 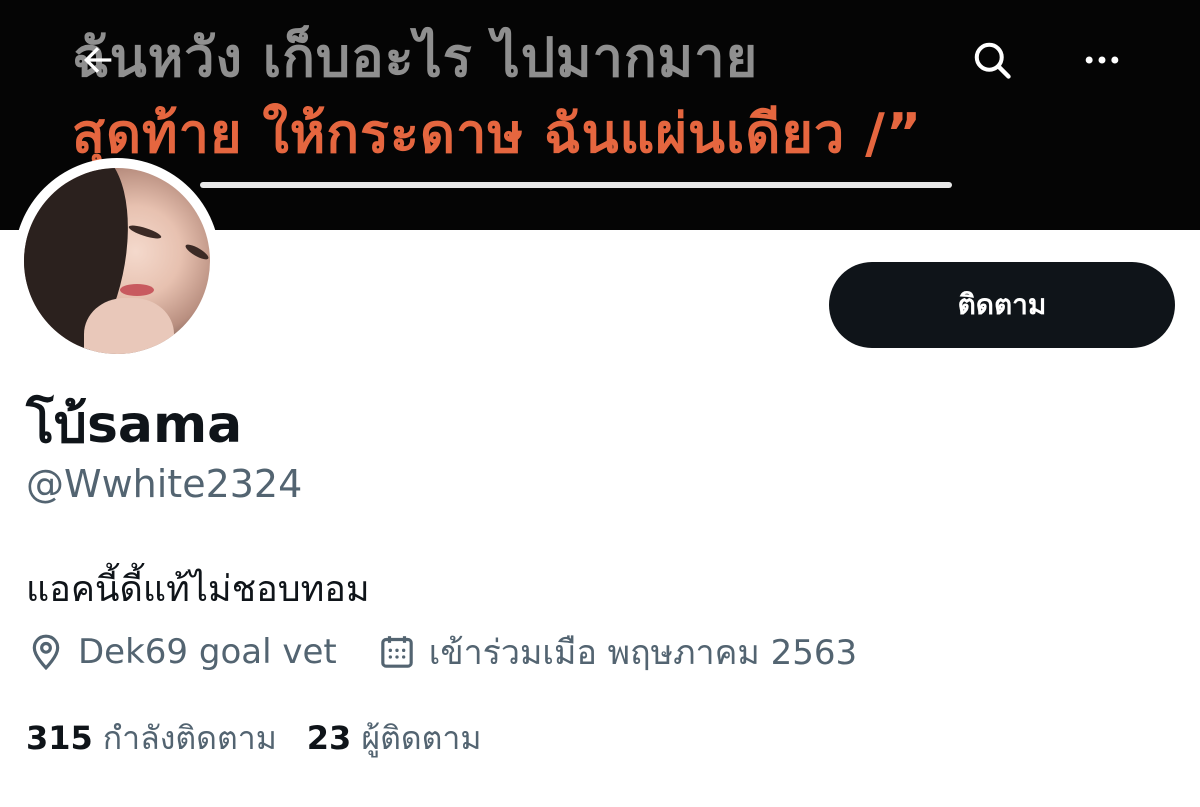 I want to click on profile-meta-row: Dek69 goal vet เข้าร่วมเมือ พฤษภาคม 2563, so click(x=461, y=652).